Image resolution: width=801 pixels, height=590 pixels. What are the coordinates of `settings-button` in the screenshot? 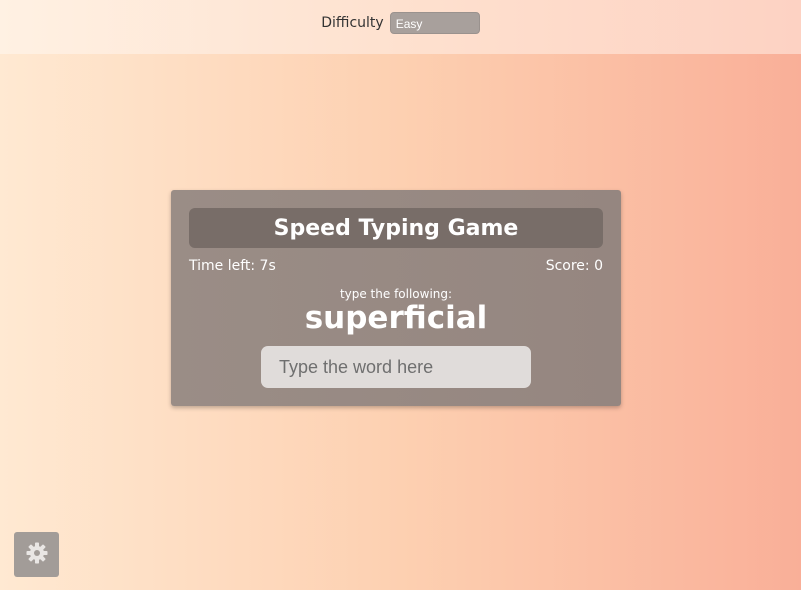 It's located at (36, 554).